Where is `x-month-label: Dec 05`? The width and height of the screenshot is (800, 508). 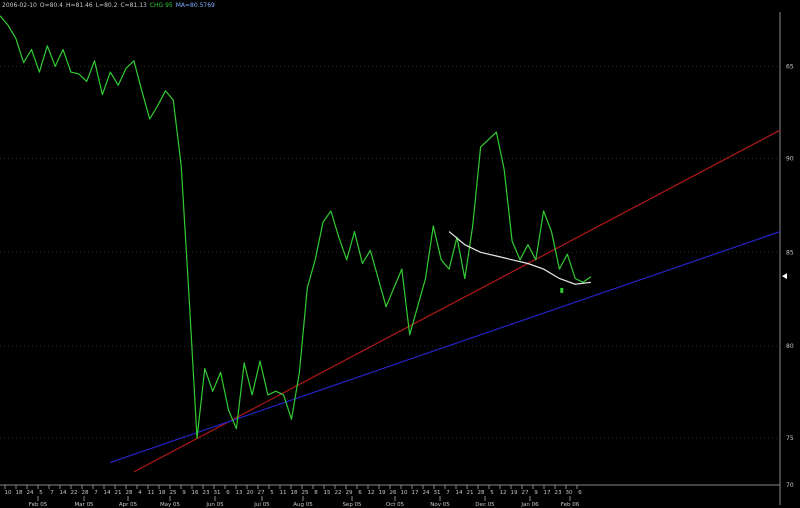
x-month-label: Dec 05 is located at coordinates (485, 505).